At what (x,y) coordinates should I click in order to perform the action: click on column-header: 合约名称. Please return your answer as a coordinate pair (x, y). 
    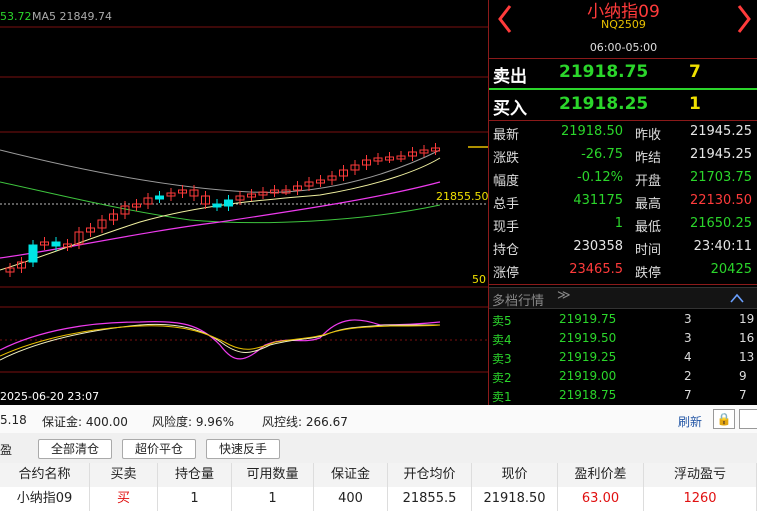
    Looking at the image, I should click on (45, 475).